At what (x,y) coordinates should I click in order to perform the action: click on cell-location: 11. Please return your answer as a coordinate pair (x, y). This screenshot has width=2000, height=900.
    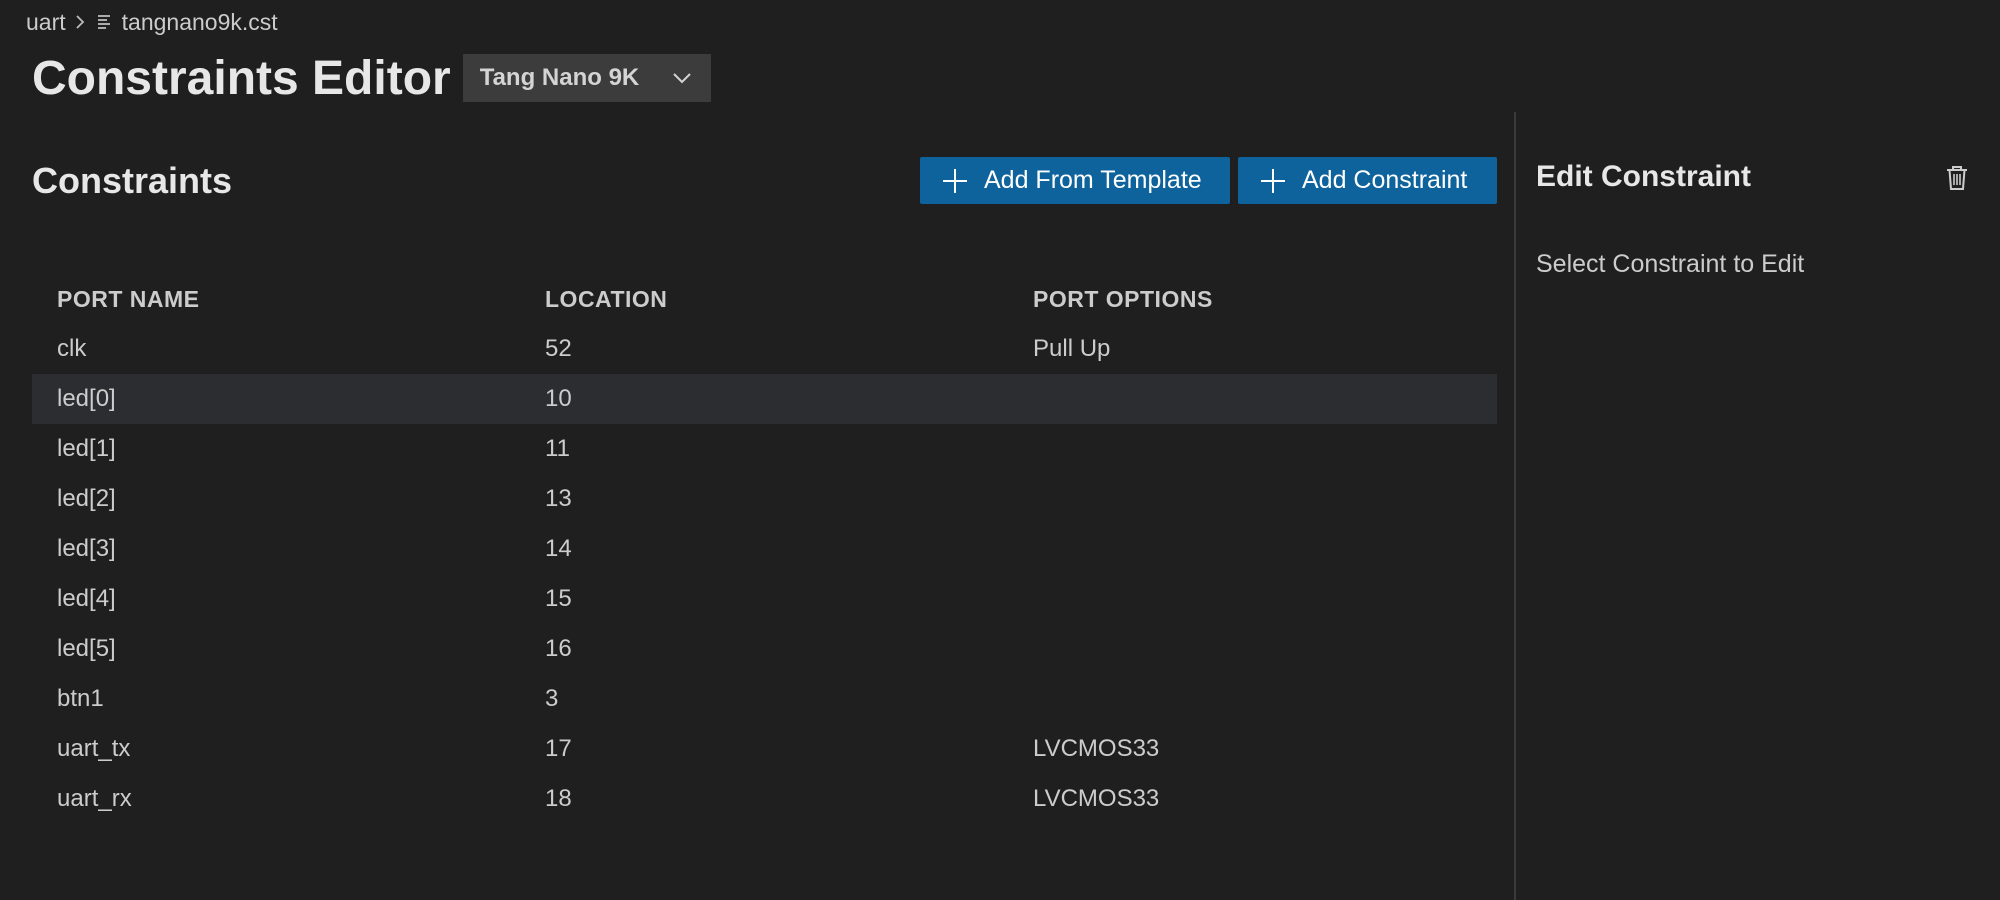
    Looking at the image, I should click on (557, 448).